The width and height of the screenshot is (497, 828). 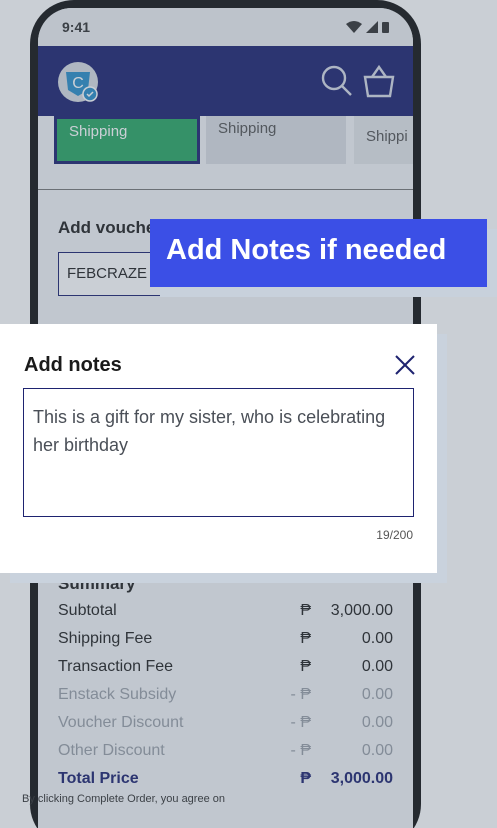 What do you see at coordinates (225, 752) in the screenshot?
I see `summary-row-other-discount: Other Discount - ₱ 0.00` at bounding box center [225, 752].